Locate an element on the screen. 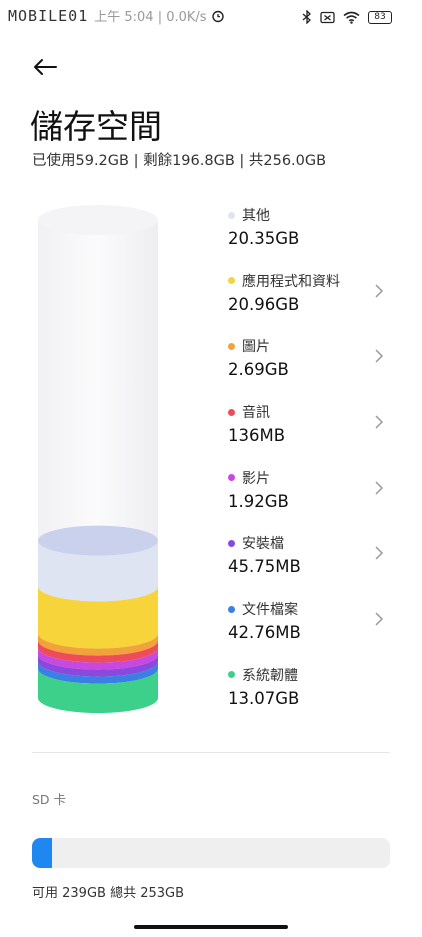  status-right: 83 is located at coordinates (347, 17).